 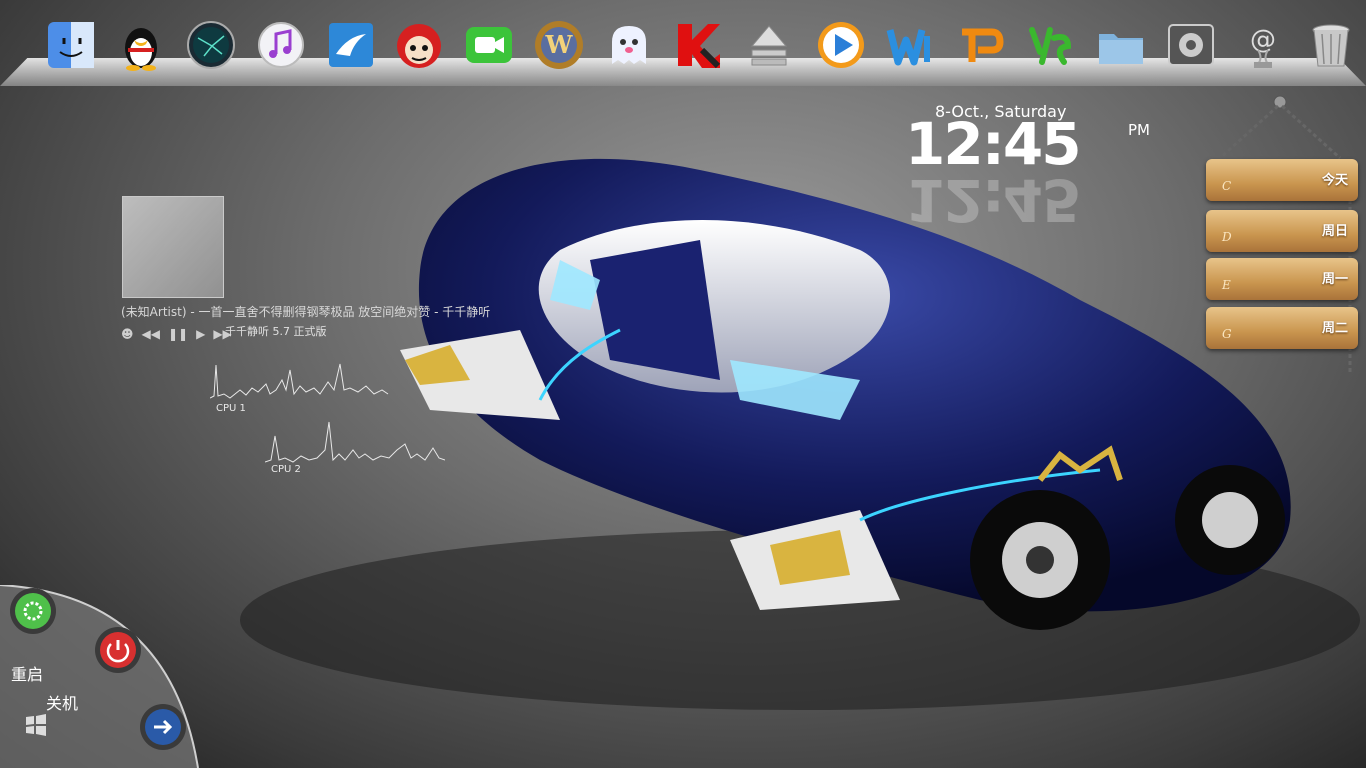 I want to click on svg-text: W, so click(x=559, y=44).